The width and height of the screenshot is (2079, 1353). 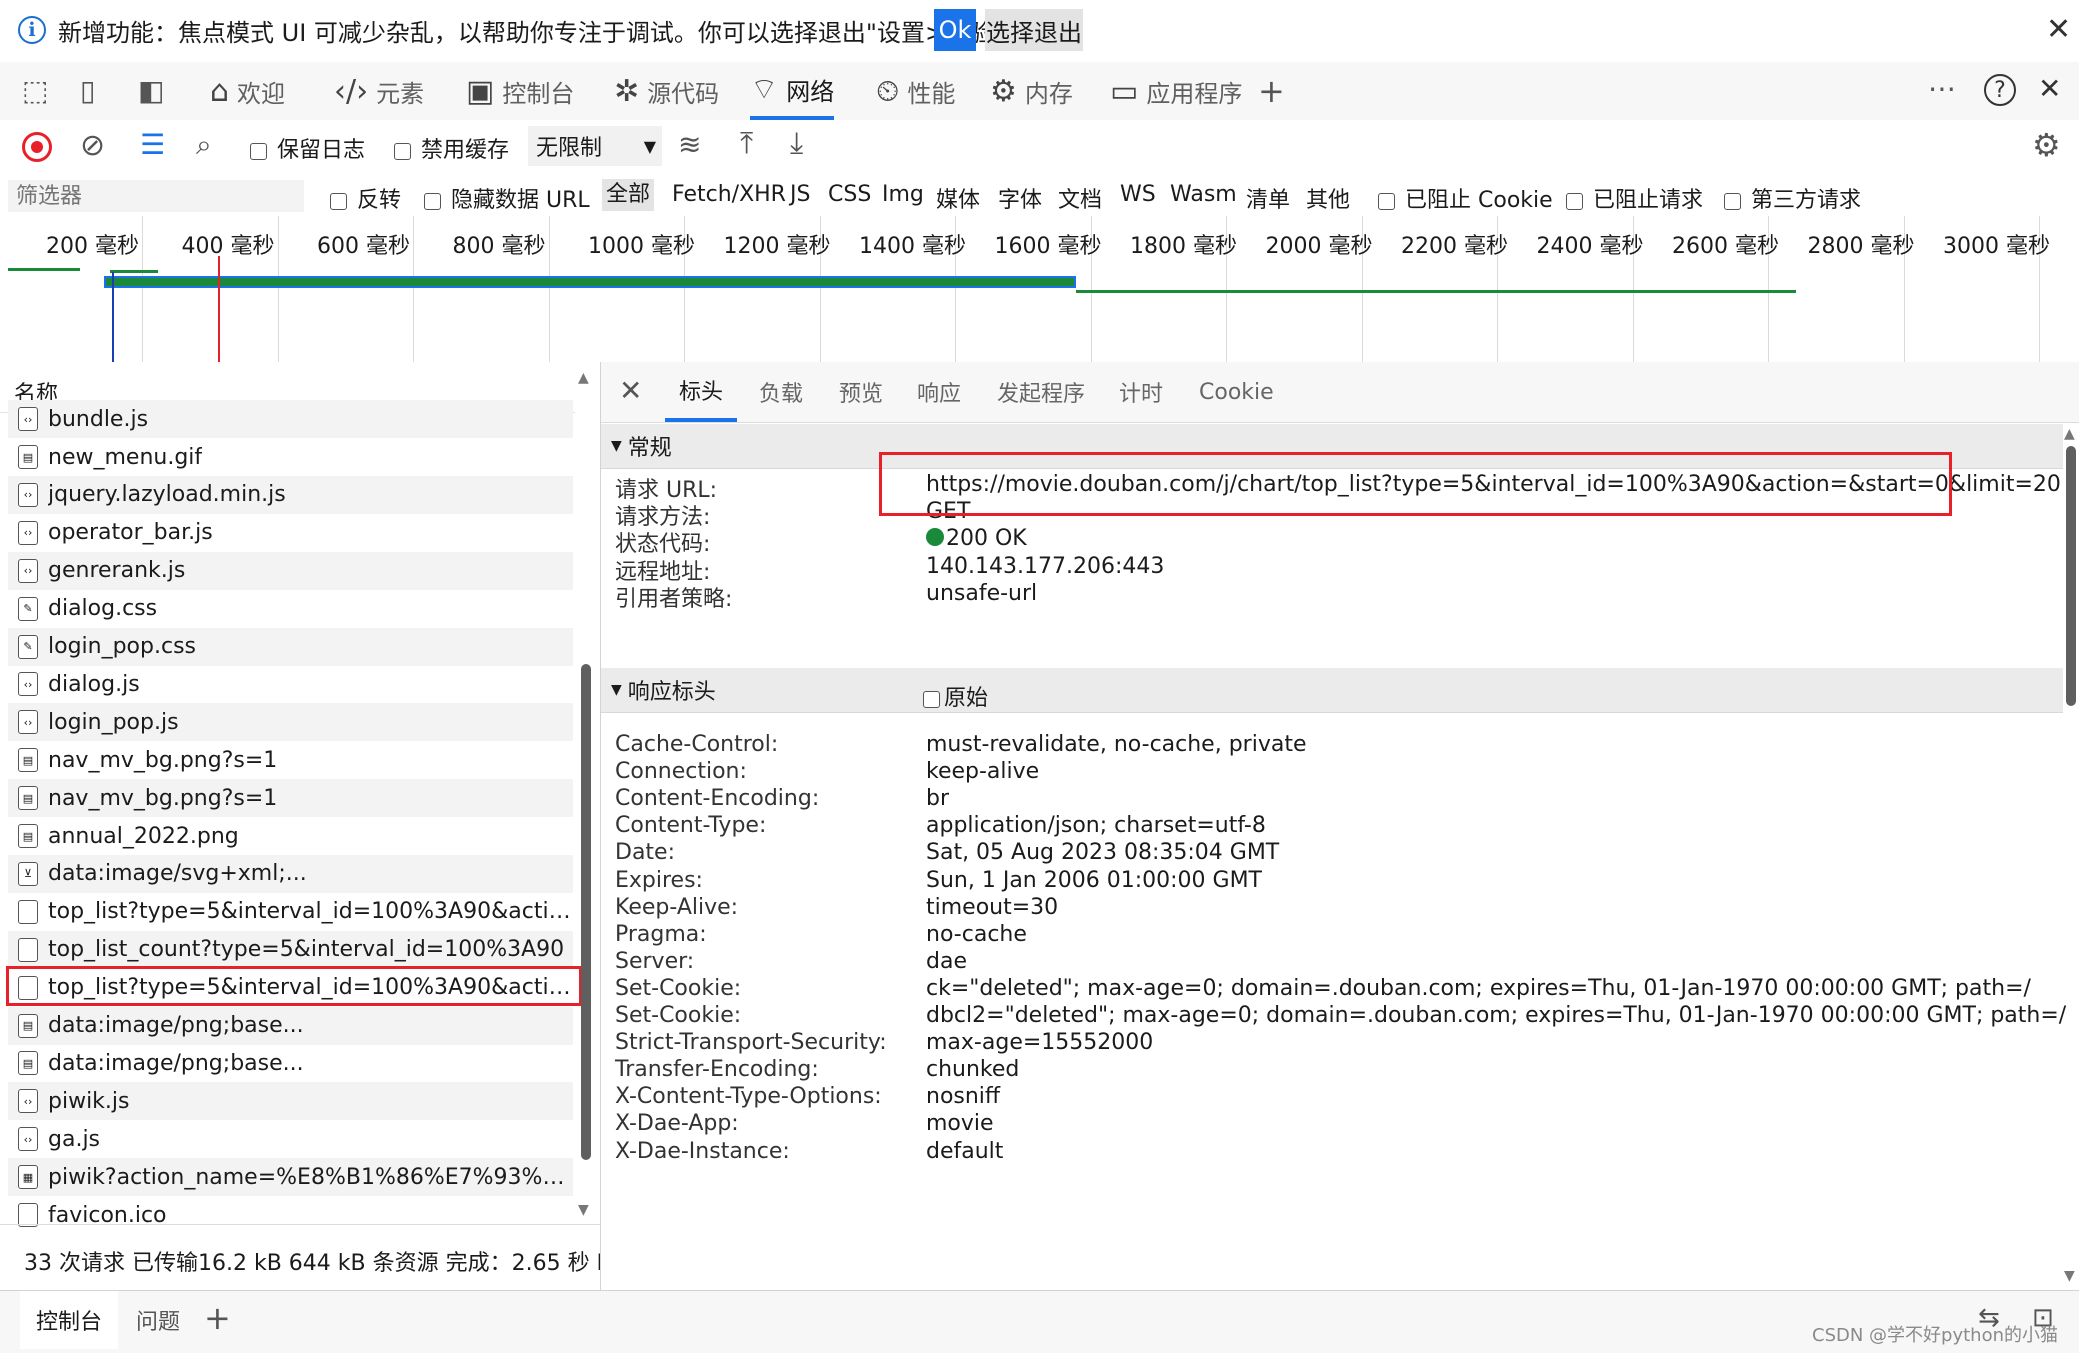 What do you see at coordinates (2058, 29) in the screenshot?
I see `close-icon: ✕` at bounding box center [2058, 29].